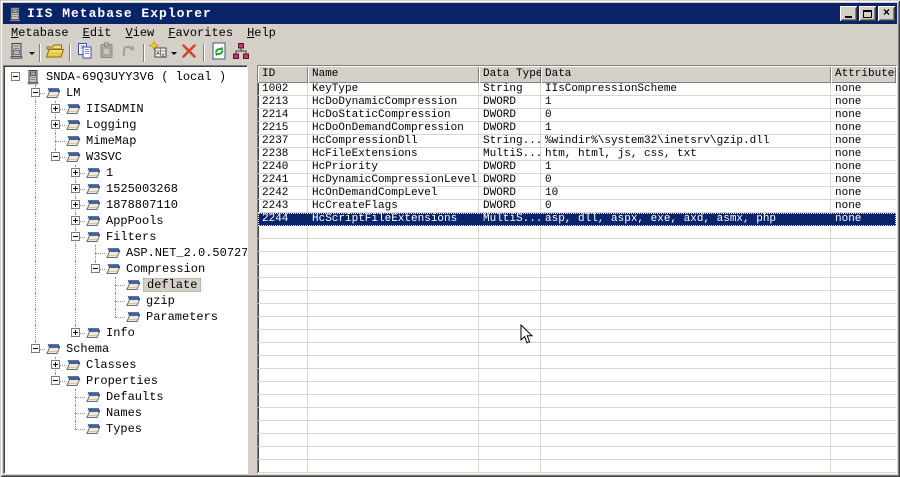 Image resolution: width=900 pixels, height=477 pixels. What do you see at coordinates (111, 365) in the screenshot?
I see `tree-node-label: Classes` at bounding box center [111, 365].